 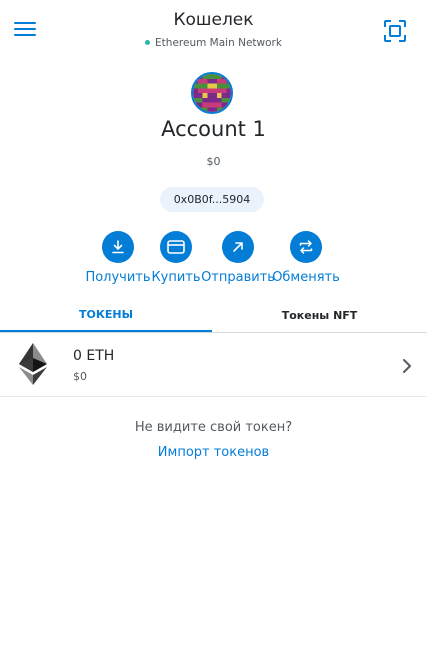 I want to click on tab-tokens: ТОКЕНЫ, so click(x=106, y=315).